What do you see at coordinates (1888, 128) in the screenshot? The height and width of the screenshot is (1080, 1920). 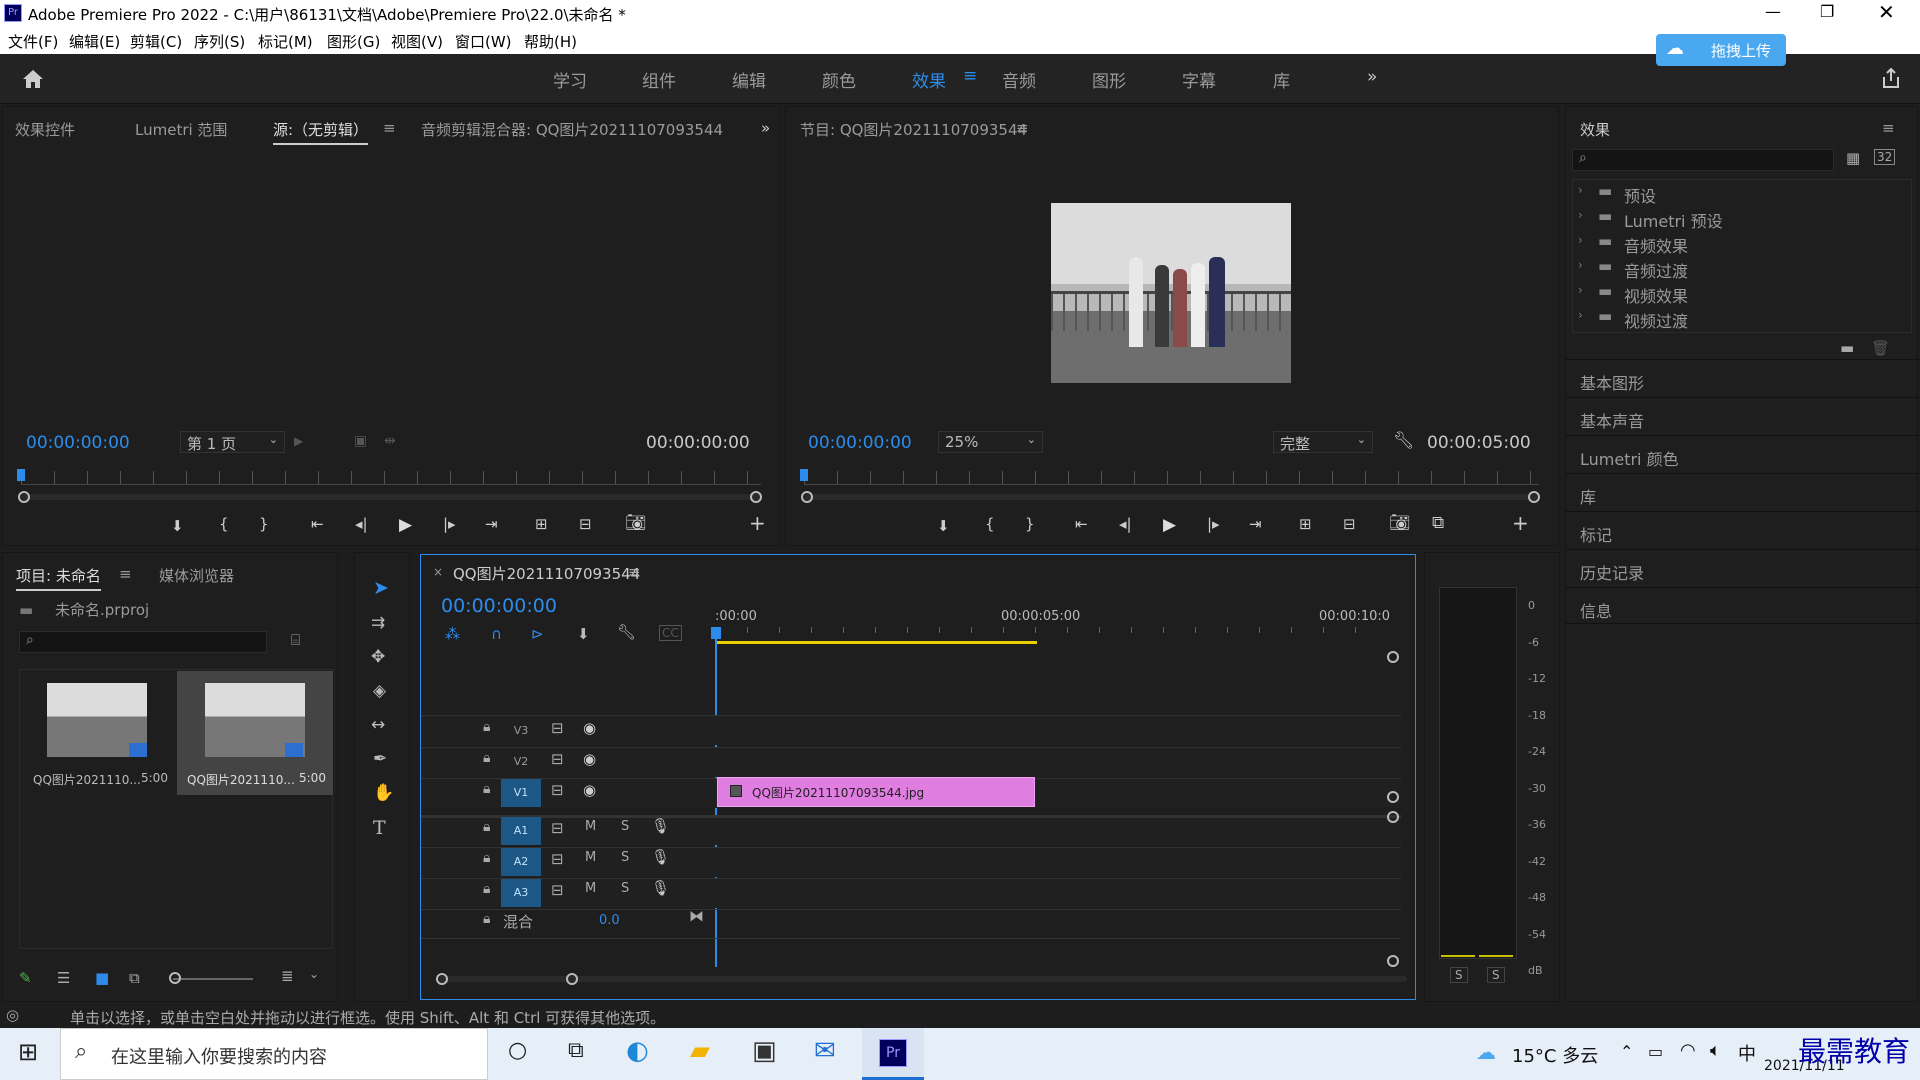 I see `effects-menu-icon: ≡` at bounding box center [1888, 128].